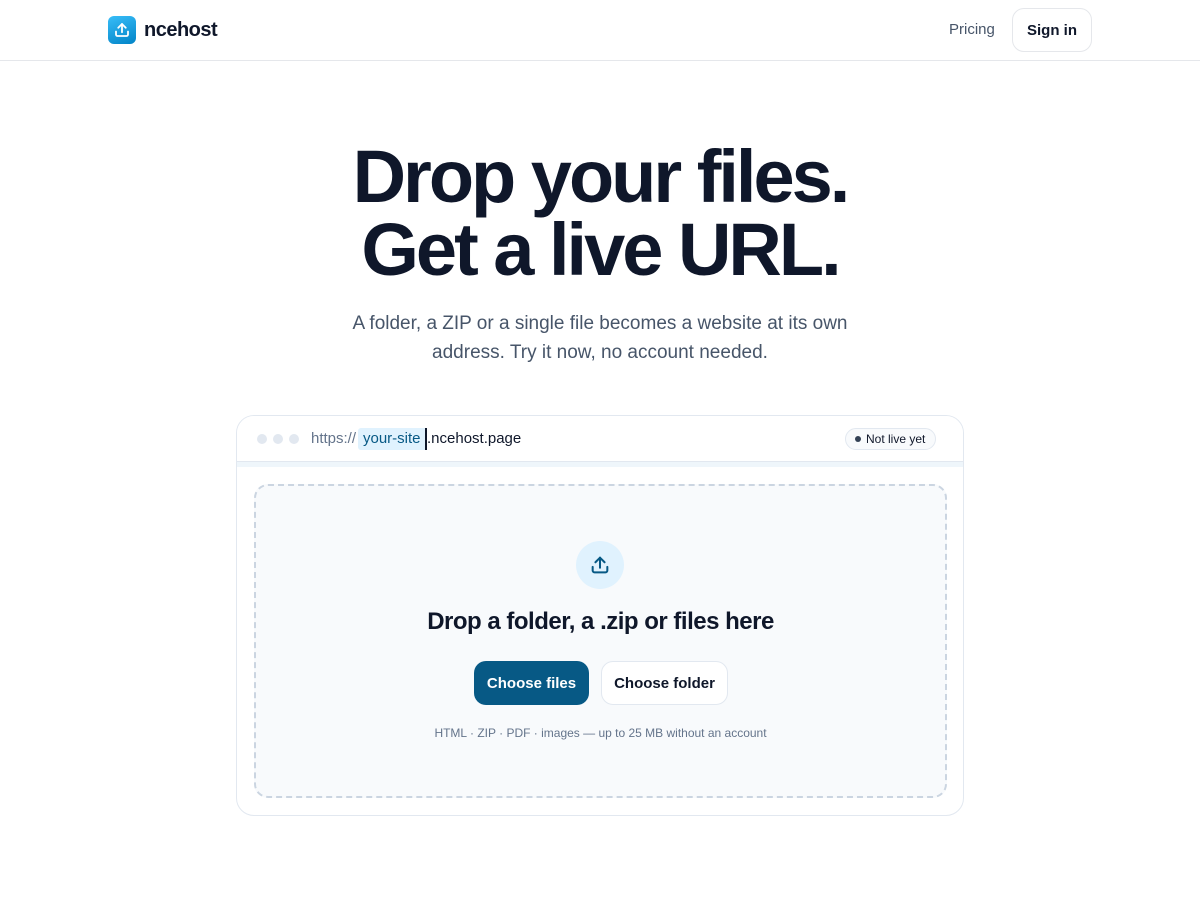 The height and width of the screenshot is (900, 1200). What do you see at coordinates (664, 683) in the screenshot?
I see `choose-folder-button: Choose folder` at bounding box center [664, 683].